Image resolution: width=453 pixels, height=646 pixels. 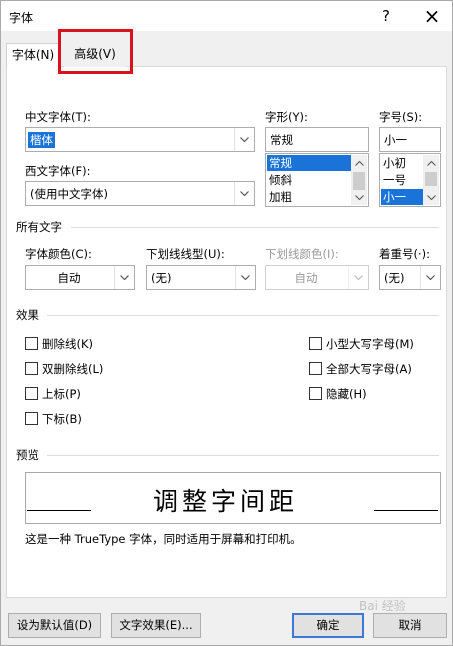 What do you see at coordinates (41, 140) in the screenshot?
I see `chinese-font-value: 楷体` at bounding box center [41, 140].